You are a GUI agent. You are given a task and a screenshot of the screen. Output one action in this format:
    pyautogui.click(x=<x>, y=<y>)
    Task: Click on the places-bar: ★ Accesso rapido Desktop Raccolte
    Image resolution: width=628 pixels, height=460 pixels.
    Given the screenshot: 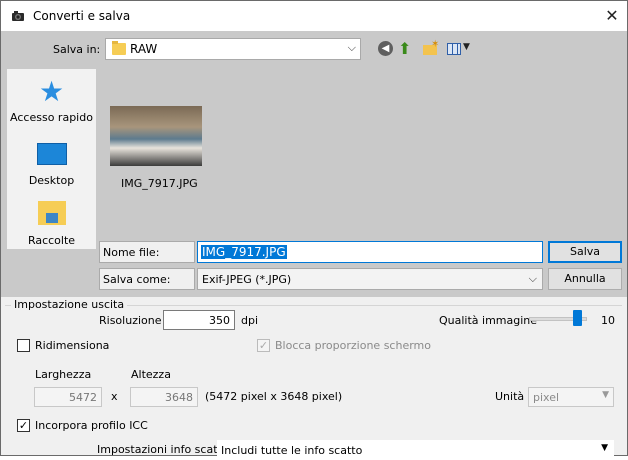 What is the action you would take?
    pyautogui.click(x=51, y=159)
    